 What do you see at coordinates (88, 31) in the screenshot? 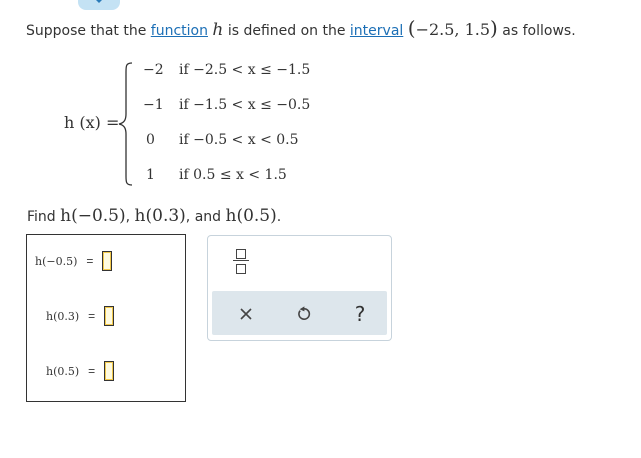
I see `prompt-text: Suppose that the` at bounding box center [88, 31].